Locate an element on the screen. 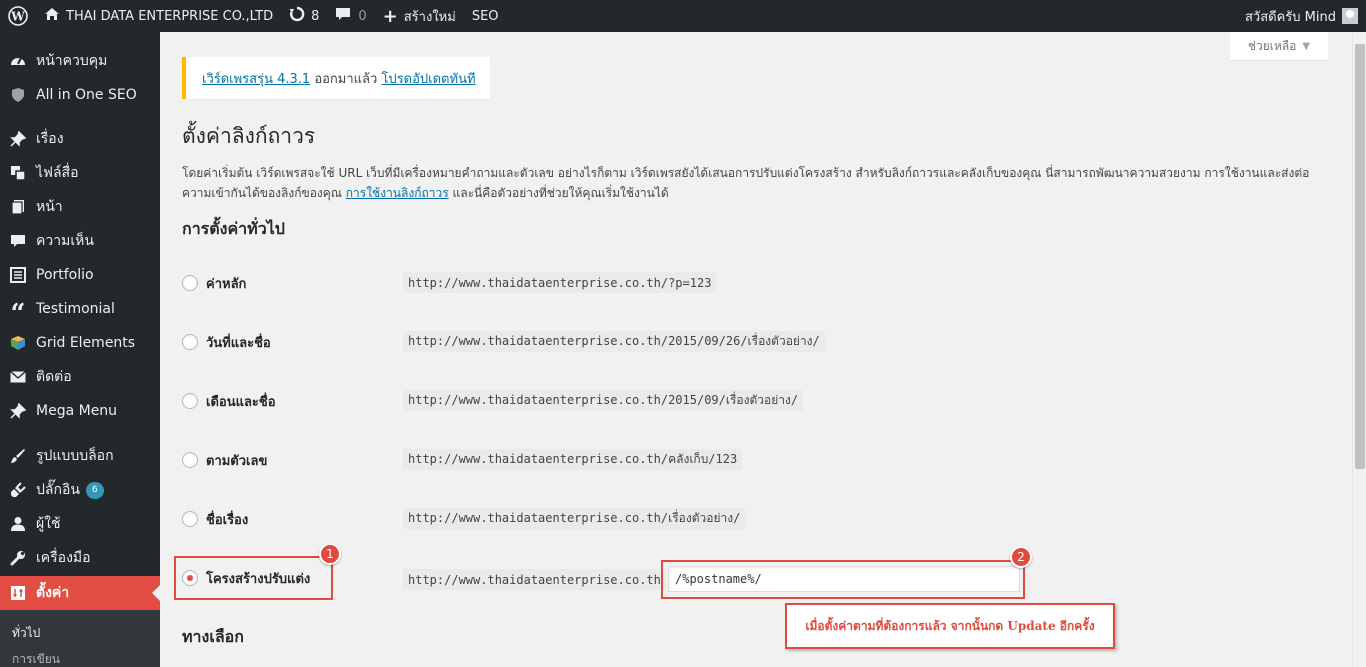 The image size is (1366, 667). sidebar-item-settings: ตั้งค่า is located at coordinates (80, 593).